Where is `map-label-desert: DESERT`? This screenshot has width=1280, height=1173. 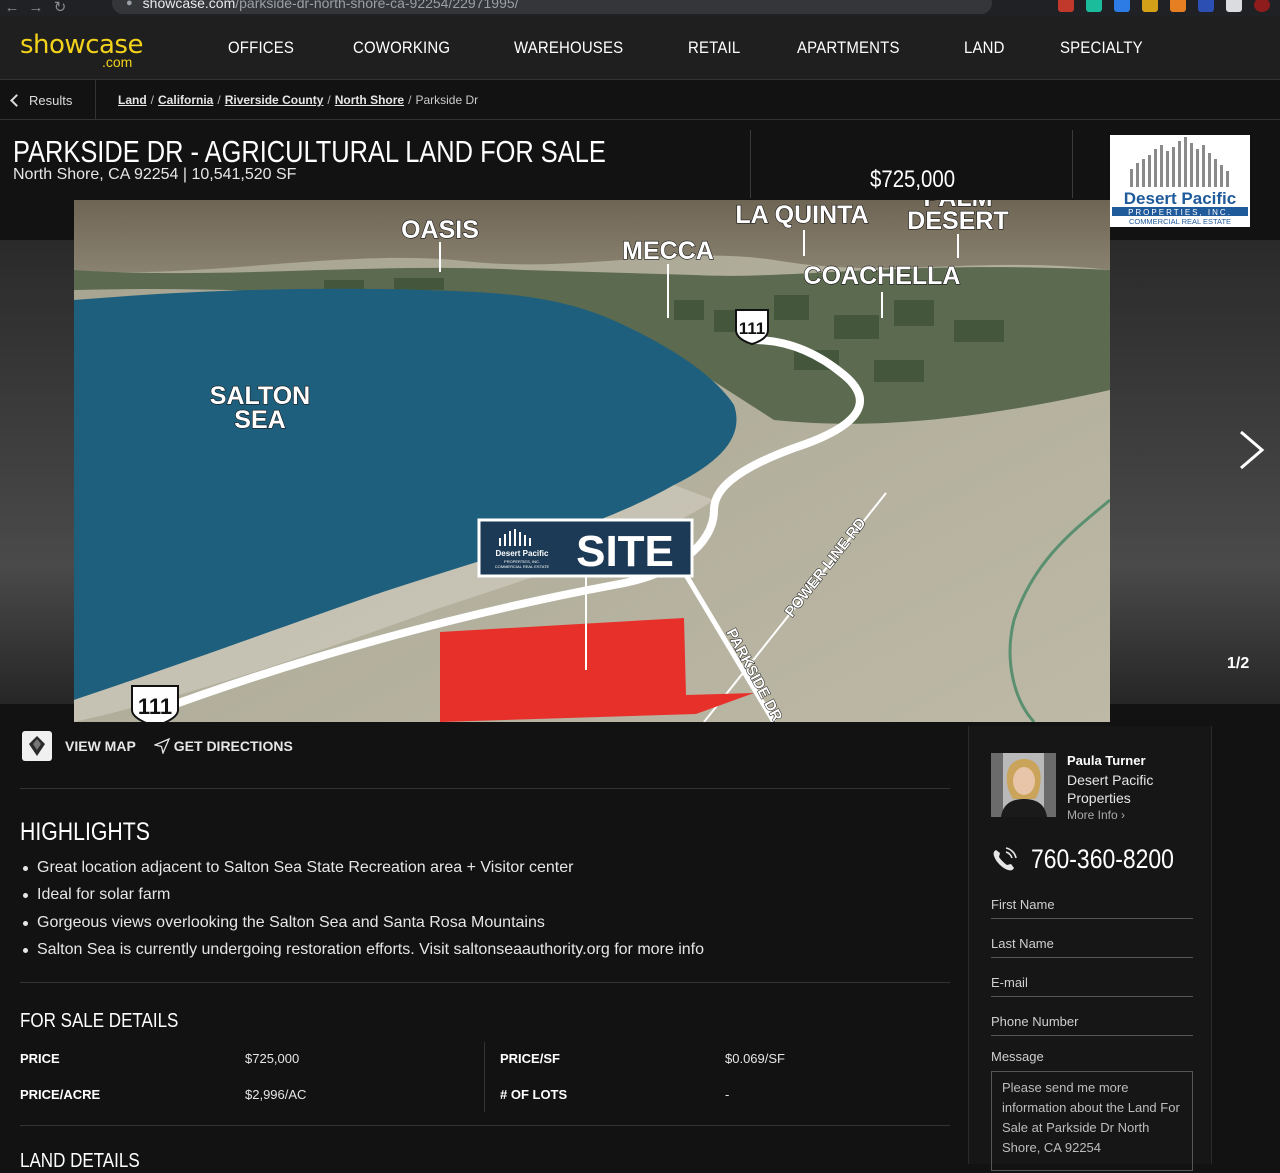 map-label-desert: DESERT is located at coordinates (957, 221).